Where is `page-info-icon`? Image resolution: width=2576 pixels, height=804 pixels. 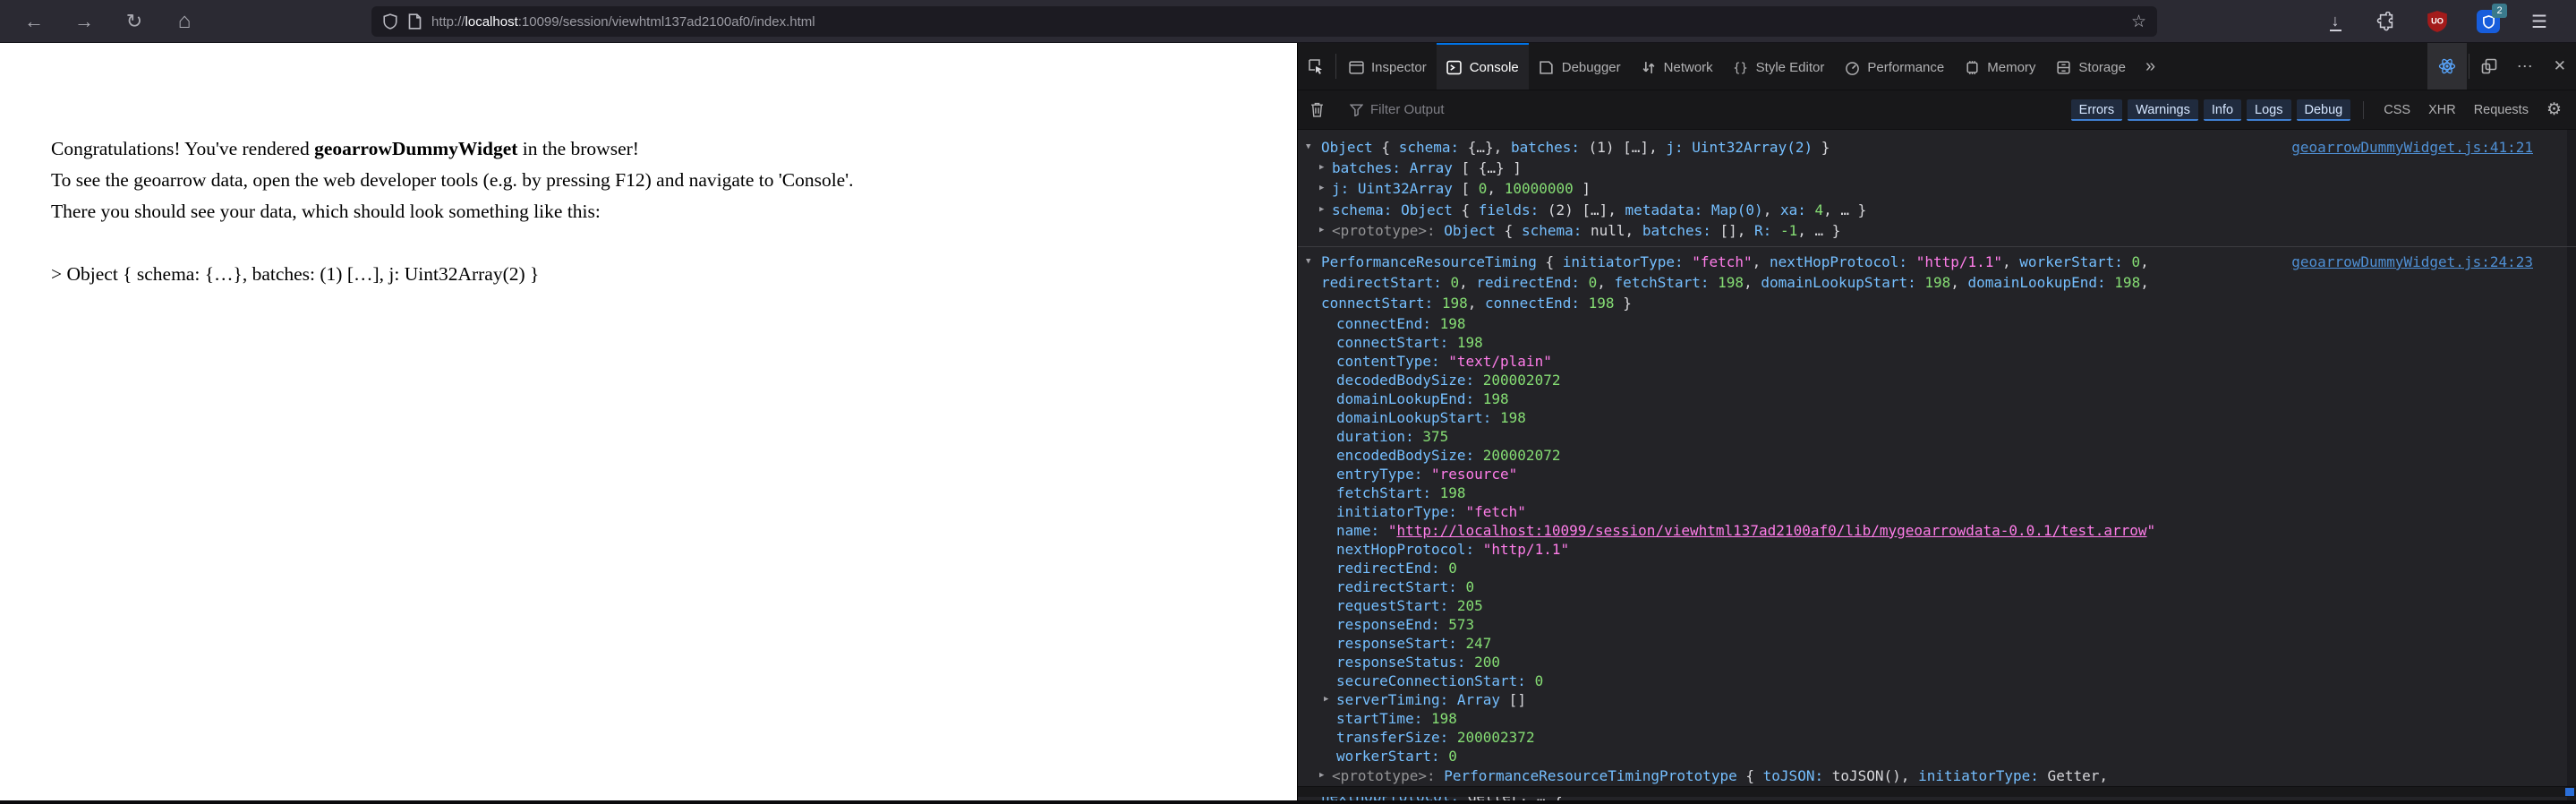
page-info-icon is located at coordinates (415, 21).